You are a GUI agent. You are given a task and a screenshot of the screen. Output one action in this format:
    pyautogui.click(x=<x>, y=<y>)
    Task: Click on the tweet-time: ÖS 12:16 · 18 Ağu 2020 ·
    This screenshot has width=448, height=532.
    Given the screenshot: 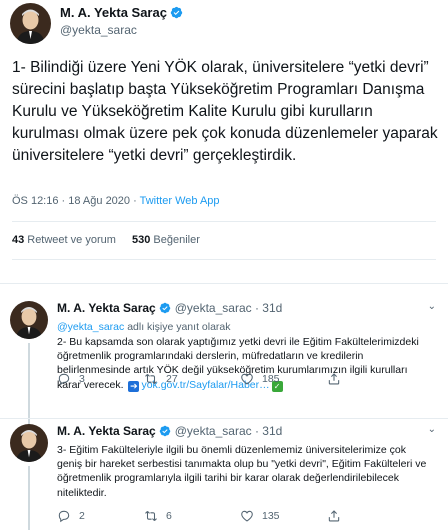 What is the action you would take?
    pyautogui.click(x=76, y=201)
    